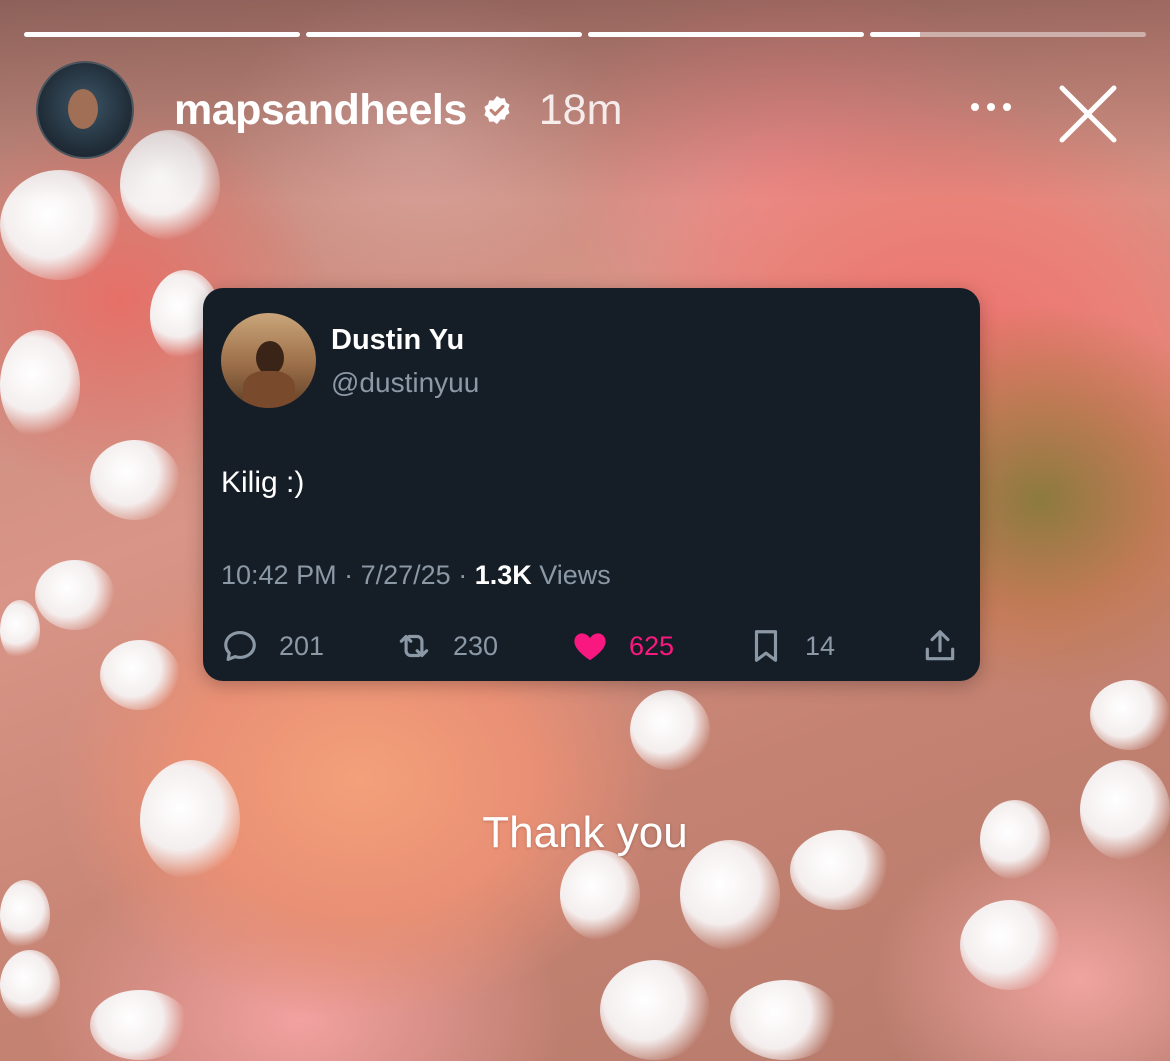 The image size is (1170, 1061). What do you see at coordinates (585, 34) in the screenshot?
I see `story-progress-bar` at bounding box center [585, 34].